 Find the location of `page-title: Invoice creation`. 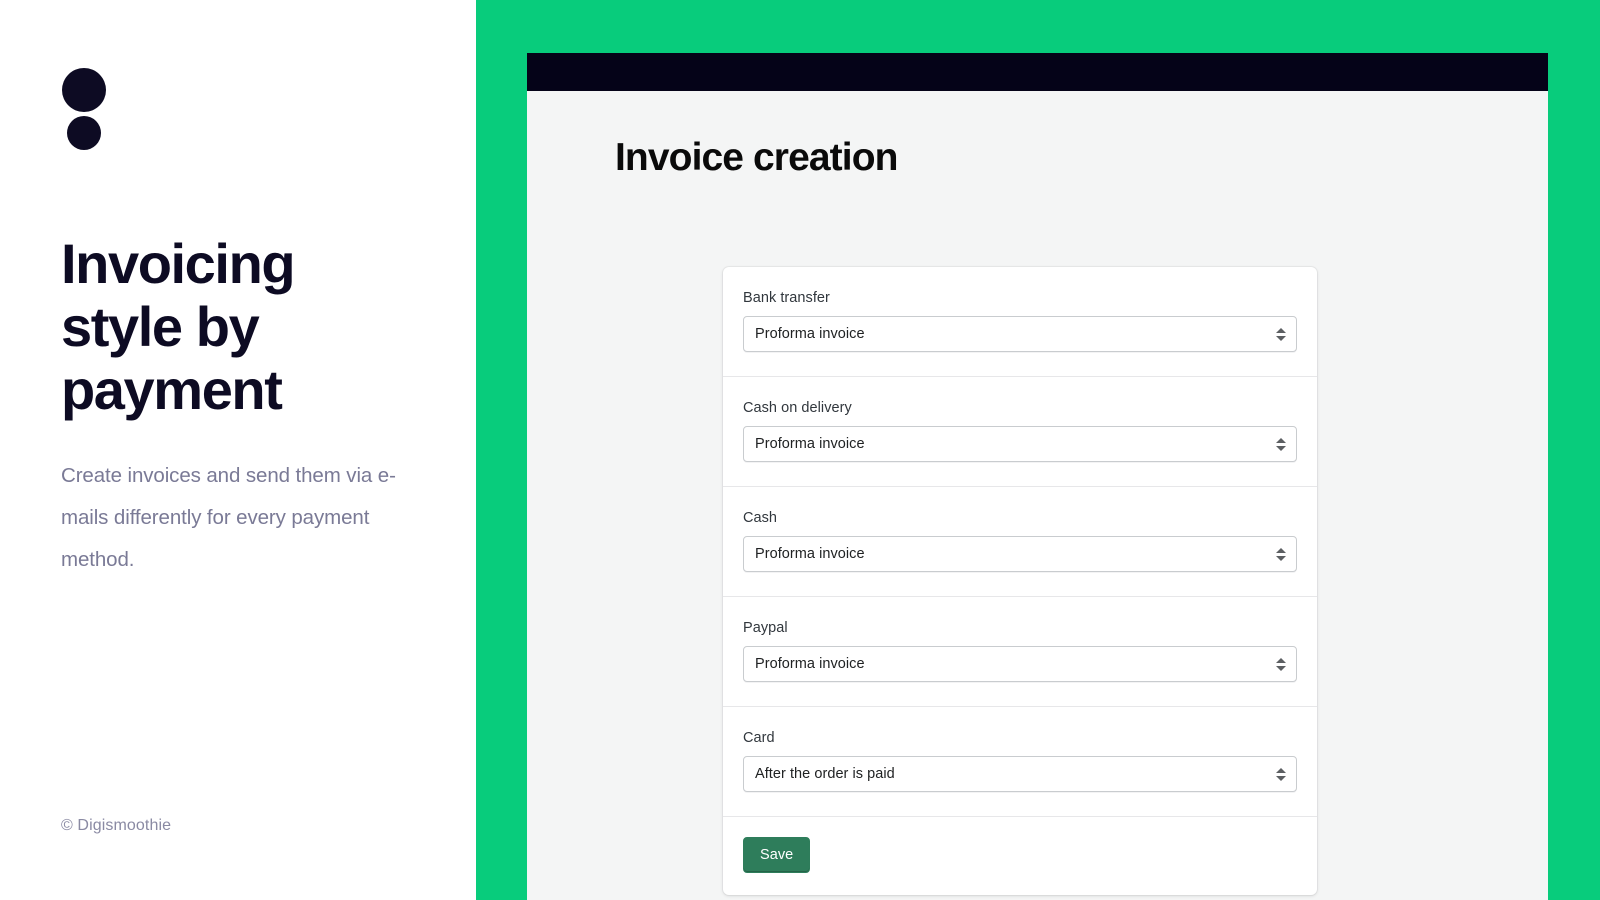

page-title: Invoice creation is located at coordinates (756, 157).